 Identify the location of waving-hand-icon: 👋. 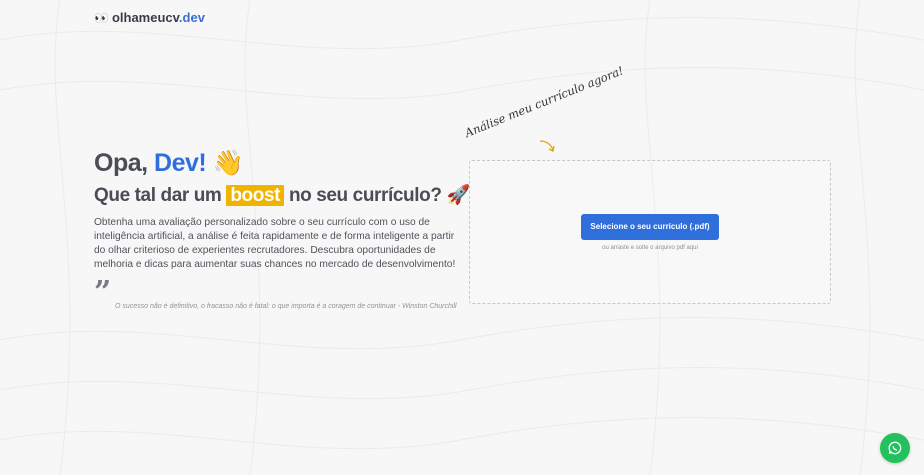
(228, 163).